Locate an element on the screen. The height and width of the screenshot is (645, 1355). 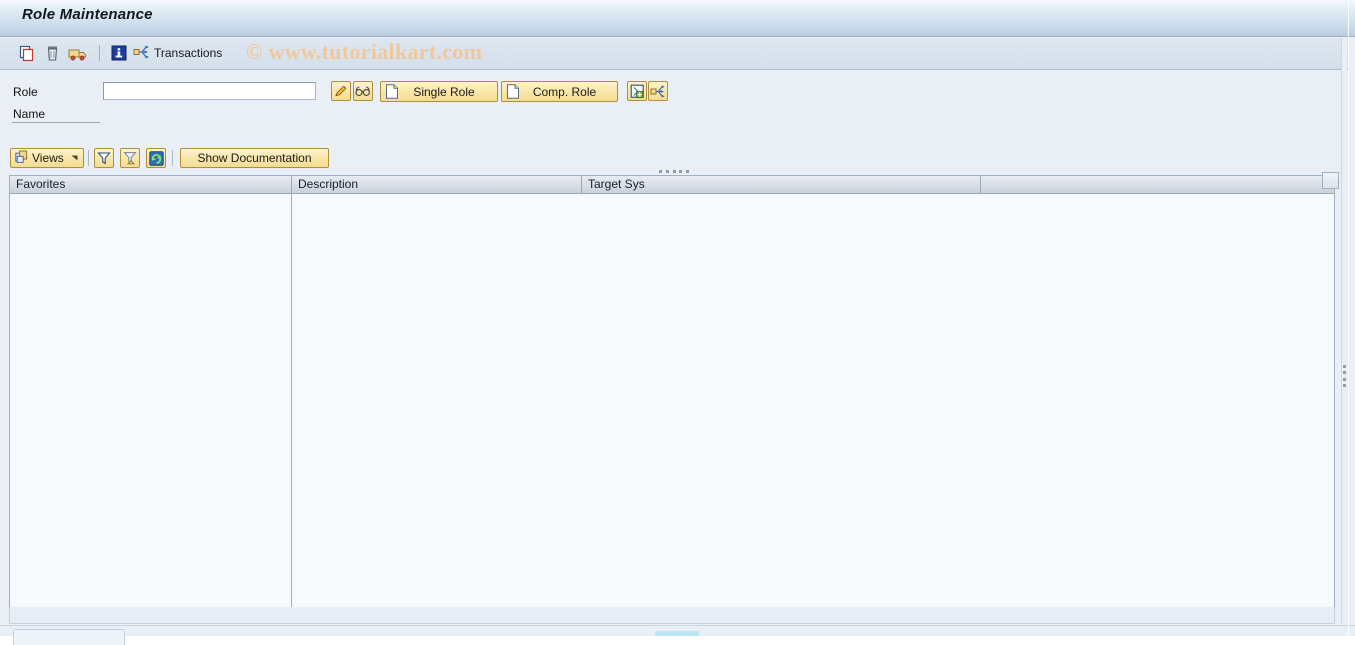
display-role-button is located at coordinates (363, 91).